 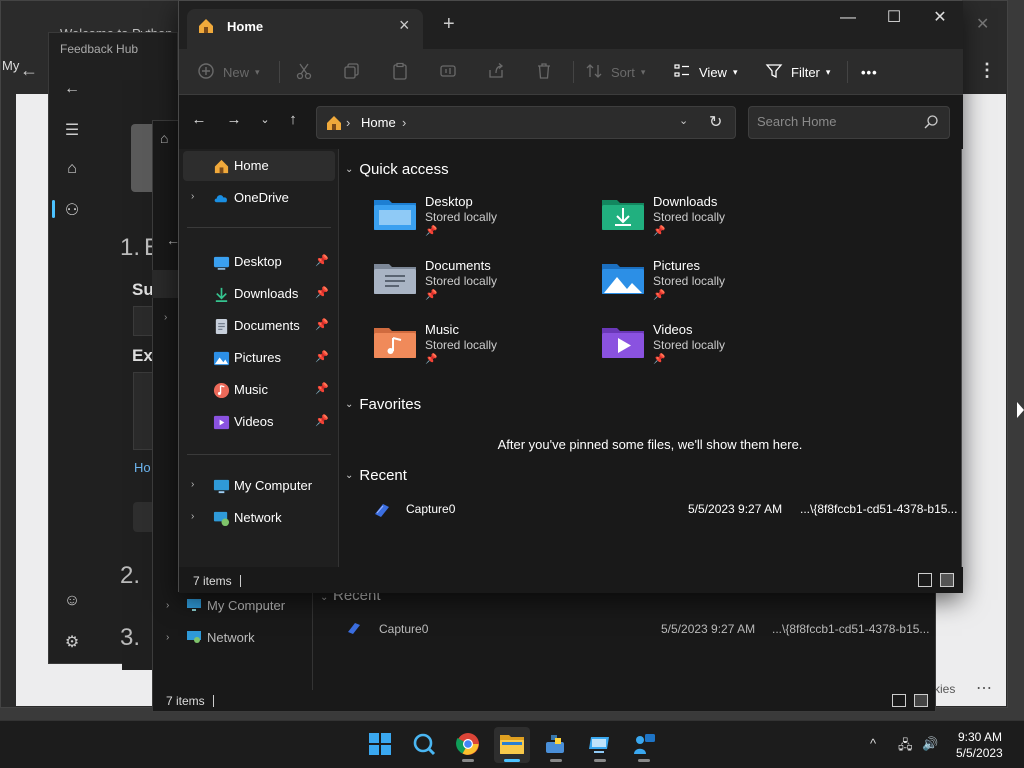 What do you see at coordinates (259, 166) in the screenshot?
I see `nav-item-home: Home` at bounding box center [259, 166].